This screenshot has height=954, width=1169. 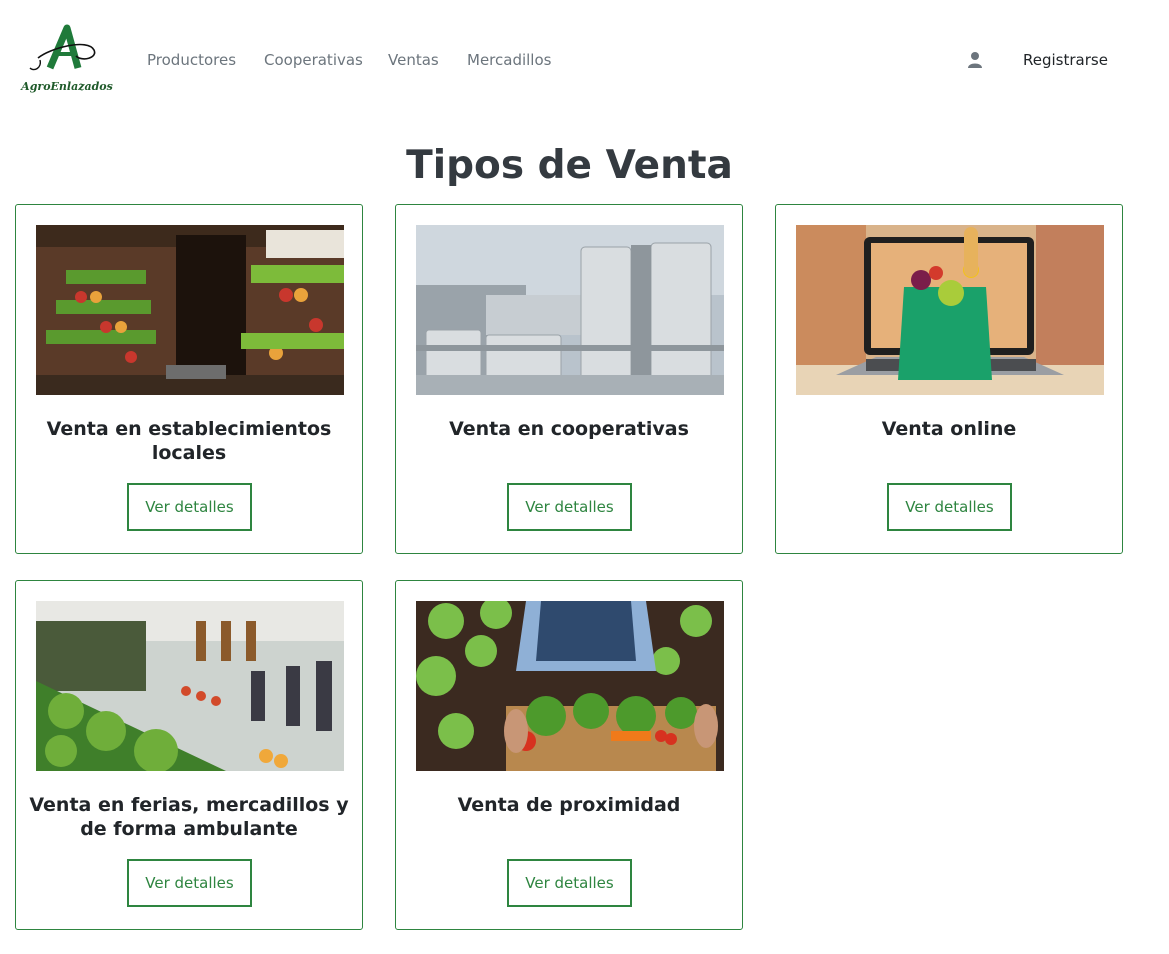 I want to click on user-icon, so click(x=975, y=60).